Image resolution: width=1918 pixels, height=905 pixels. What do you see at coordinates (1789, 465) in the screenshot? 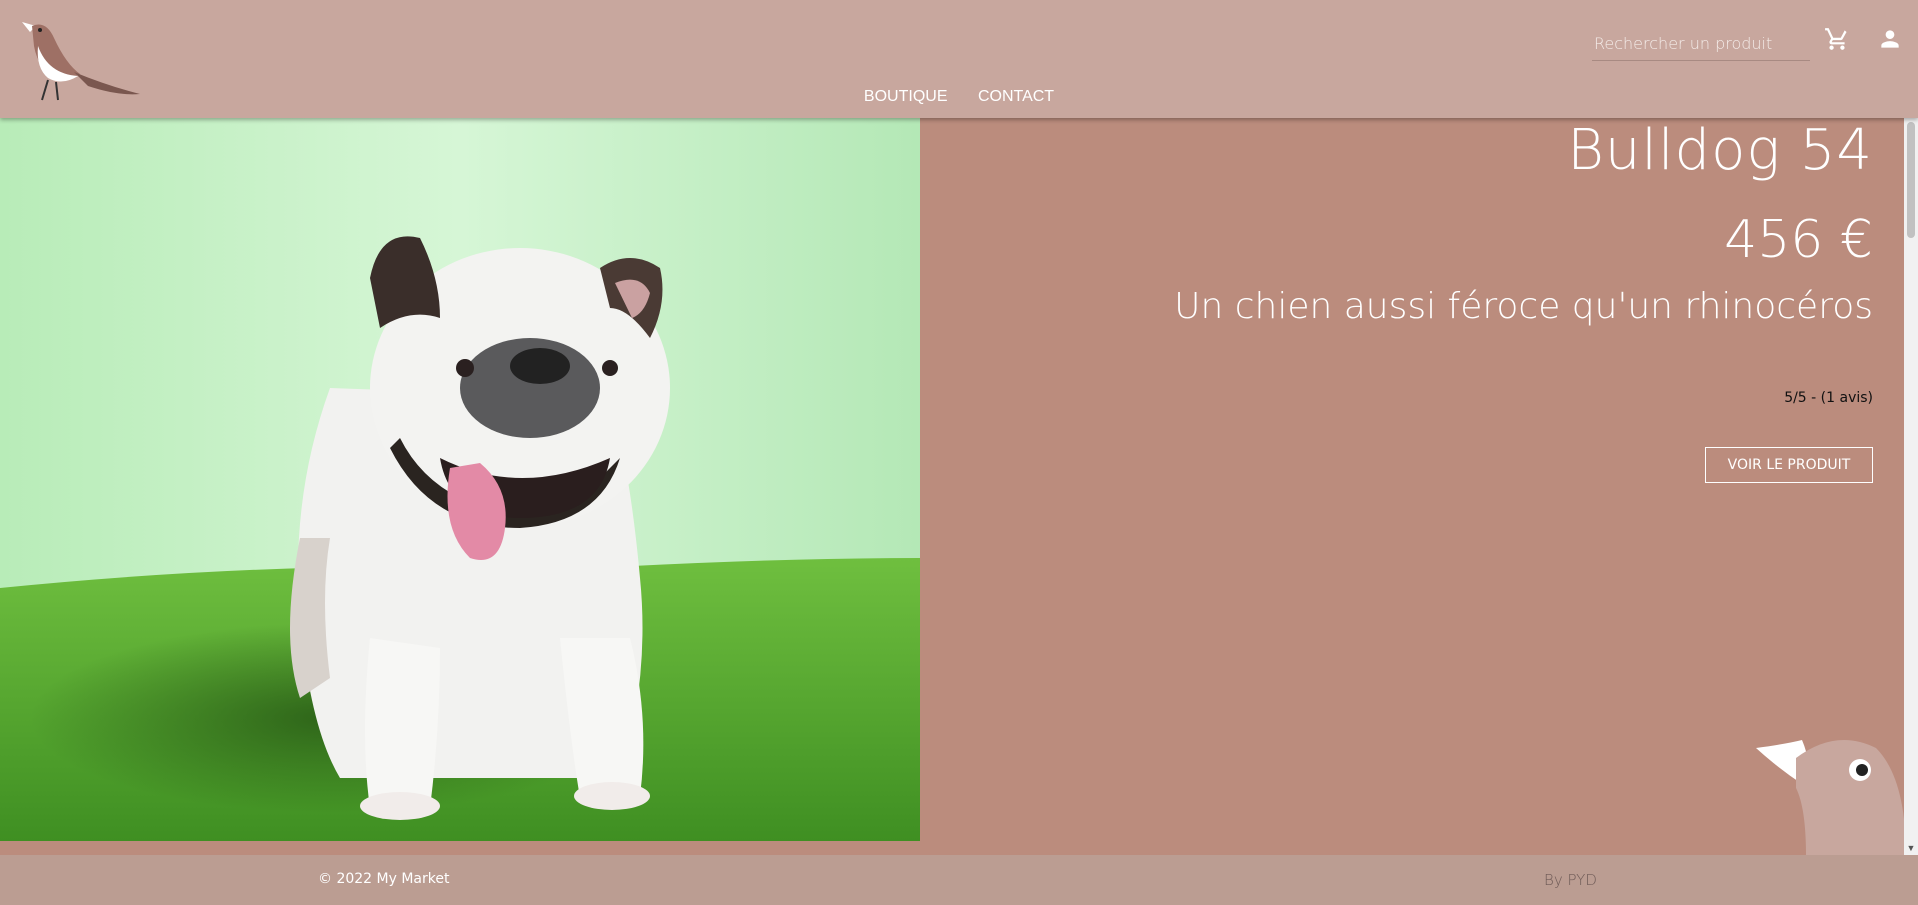
I see `view-product-button: VOIR LE PRODUIT` at bounding box center [1789, 465].